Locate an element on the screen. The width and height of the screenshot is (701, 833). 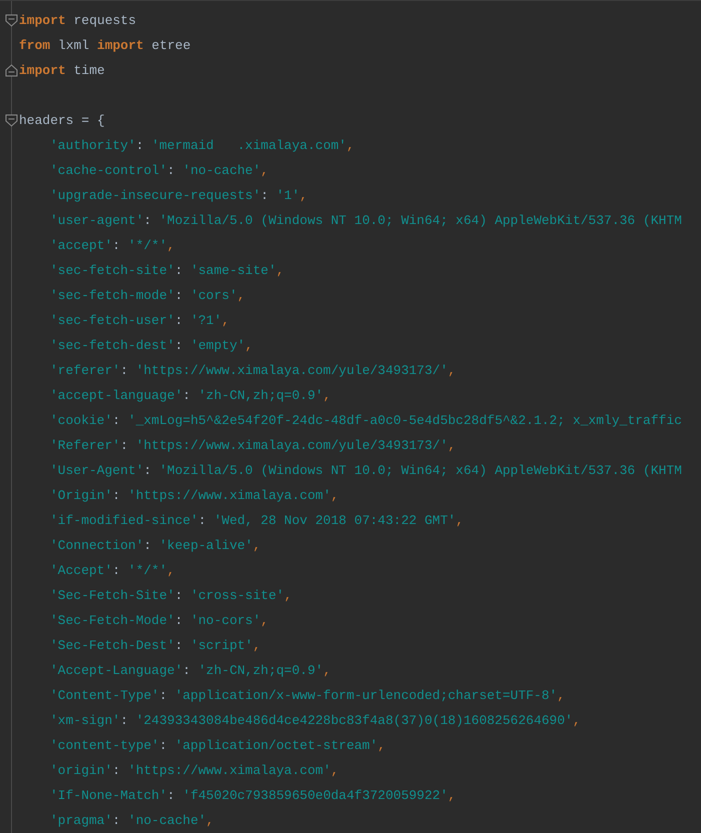
code-line: 'Sec-Fetch-Mode': 'no-cors', is located at coordinates (159, 621).